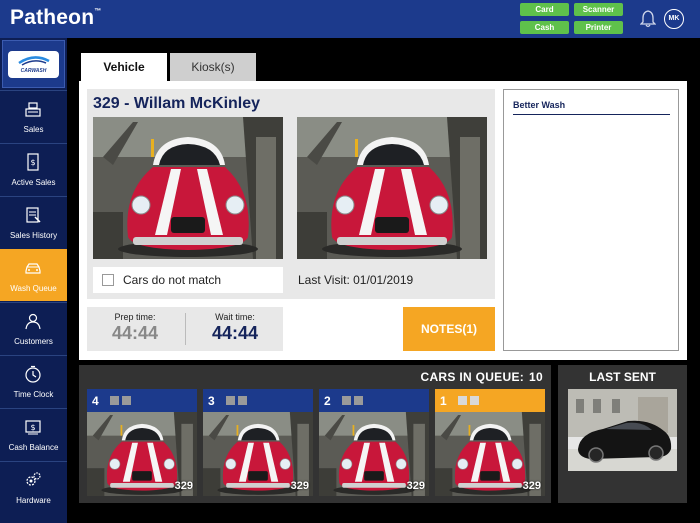 The width and height of the screenshot is (700, 523). I want to click on sidebar-item-cash-balance: $ Cash Balance, so click(33, 434).